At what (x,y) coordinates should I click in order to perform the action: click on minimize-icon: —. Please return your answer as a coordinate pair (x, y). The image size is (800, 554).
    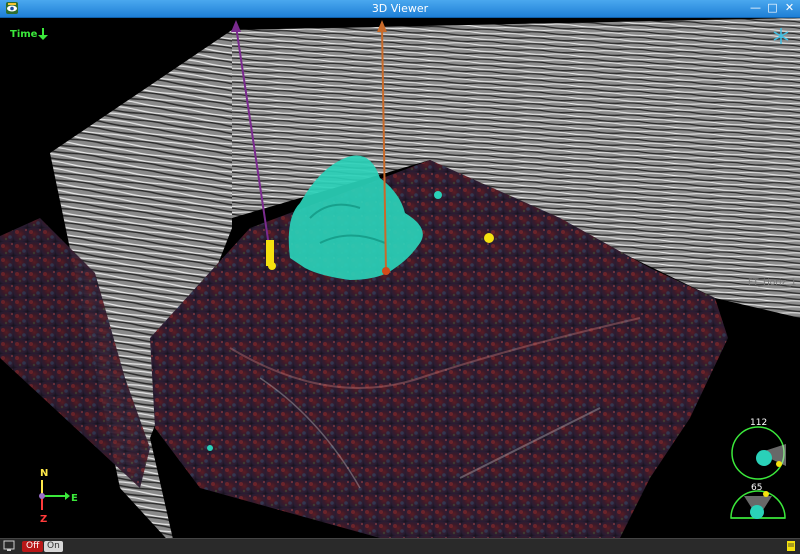
    Looking at the image, I should click on (755, 7).